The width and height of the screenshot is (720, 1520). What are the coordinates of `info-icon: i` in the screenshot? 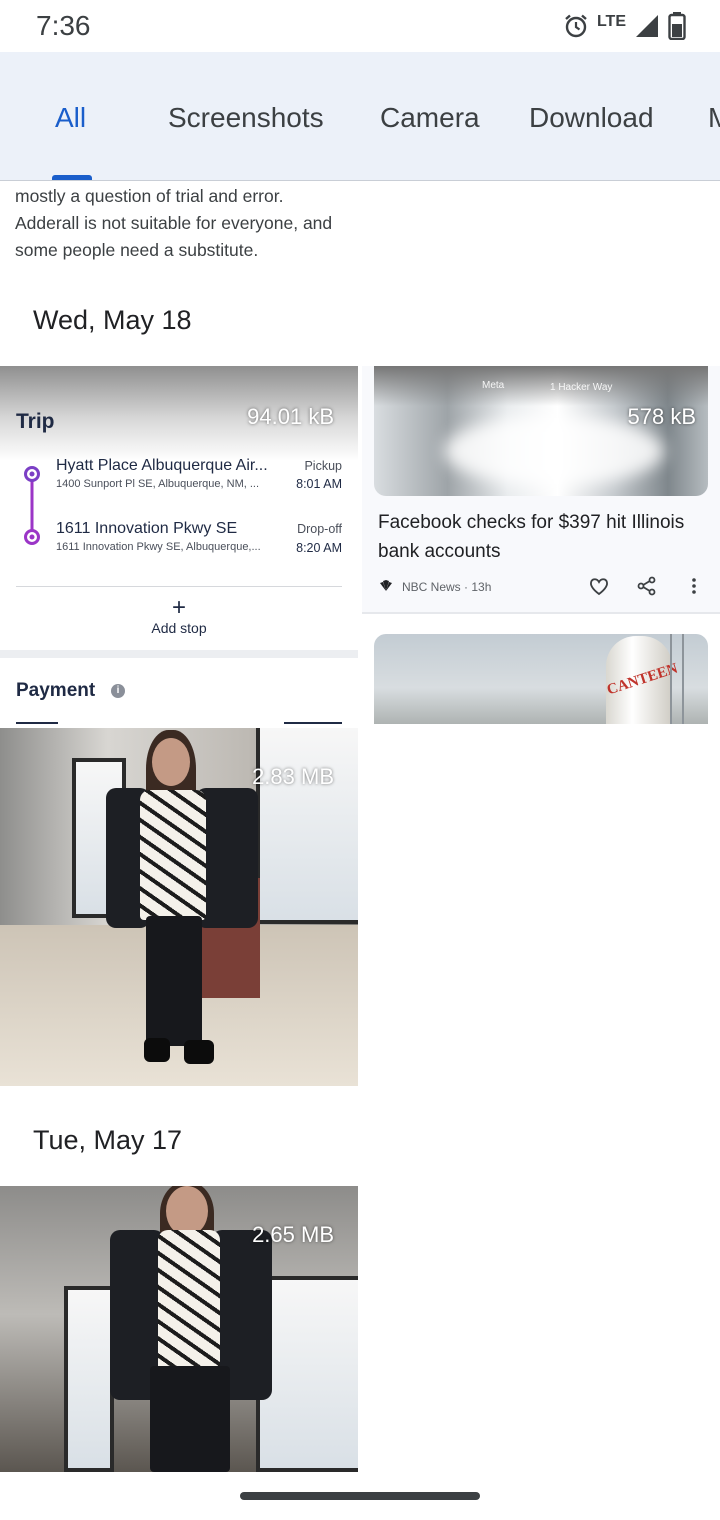 It's located at (118, 691).